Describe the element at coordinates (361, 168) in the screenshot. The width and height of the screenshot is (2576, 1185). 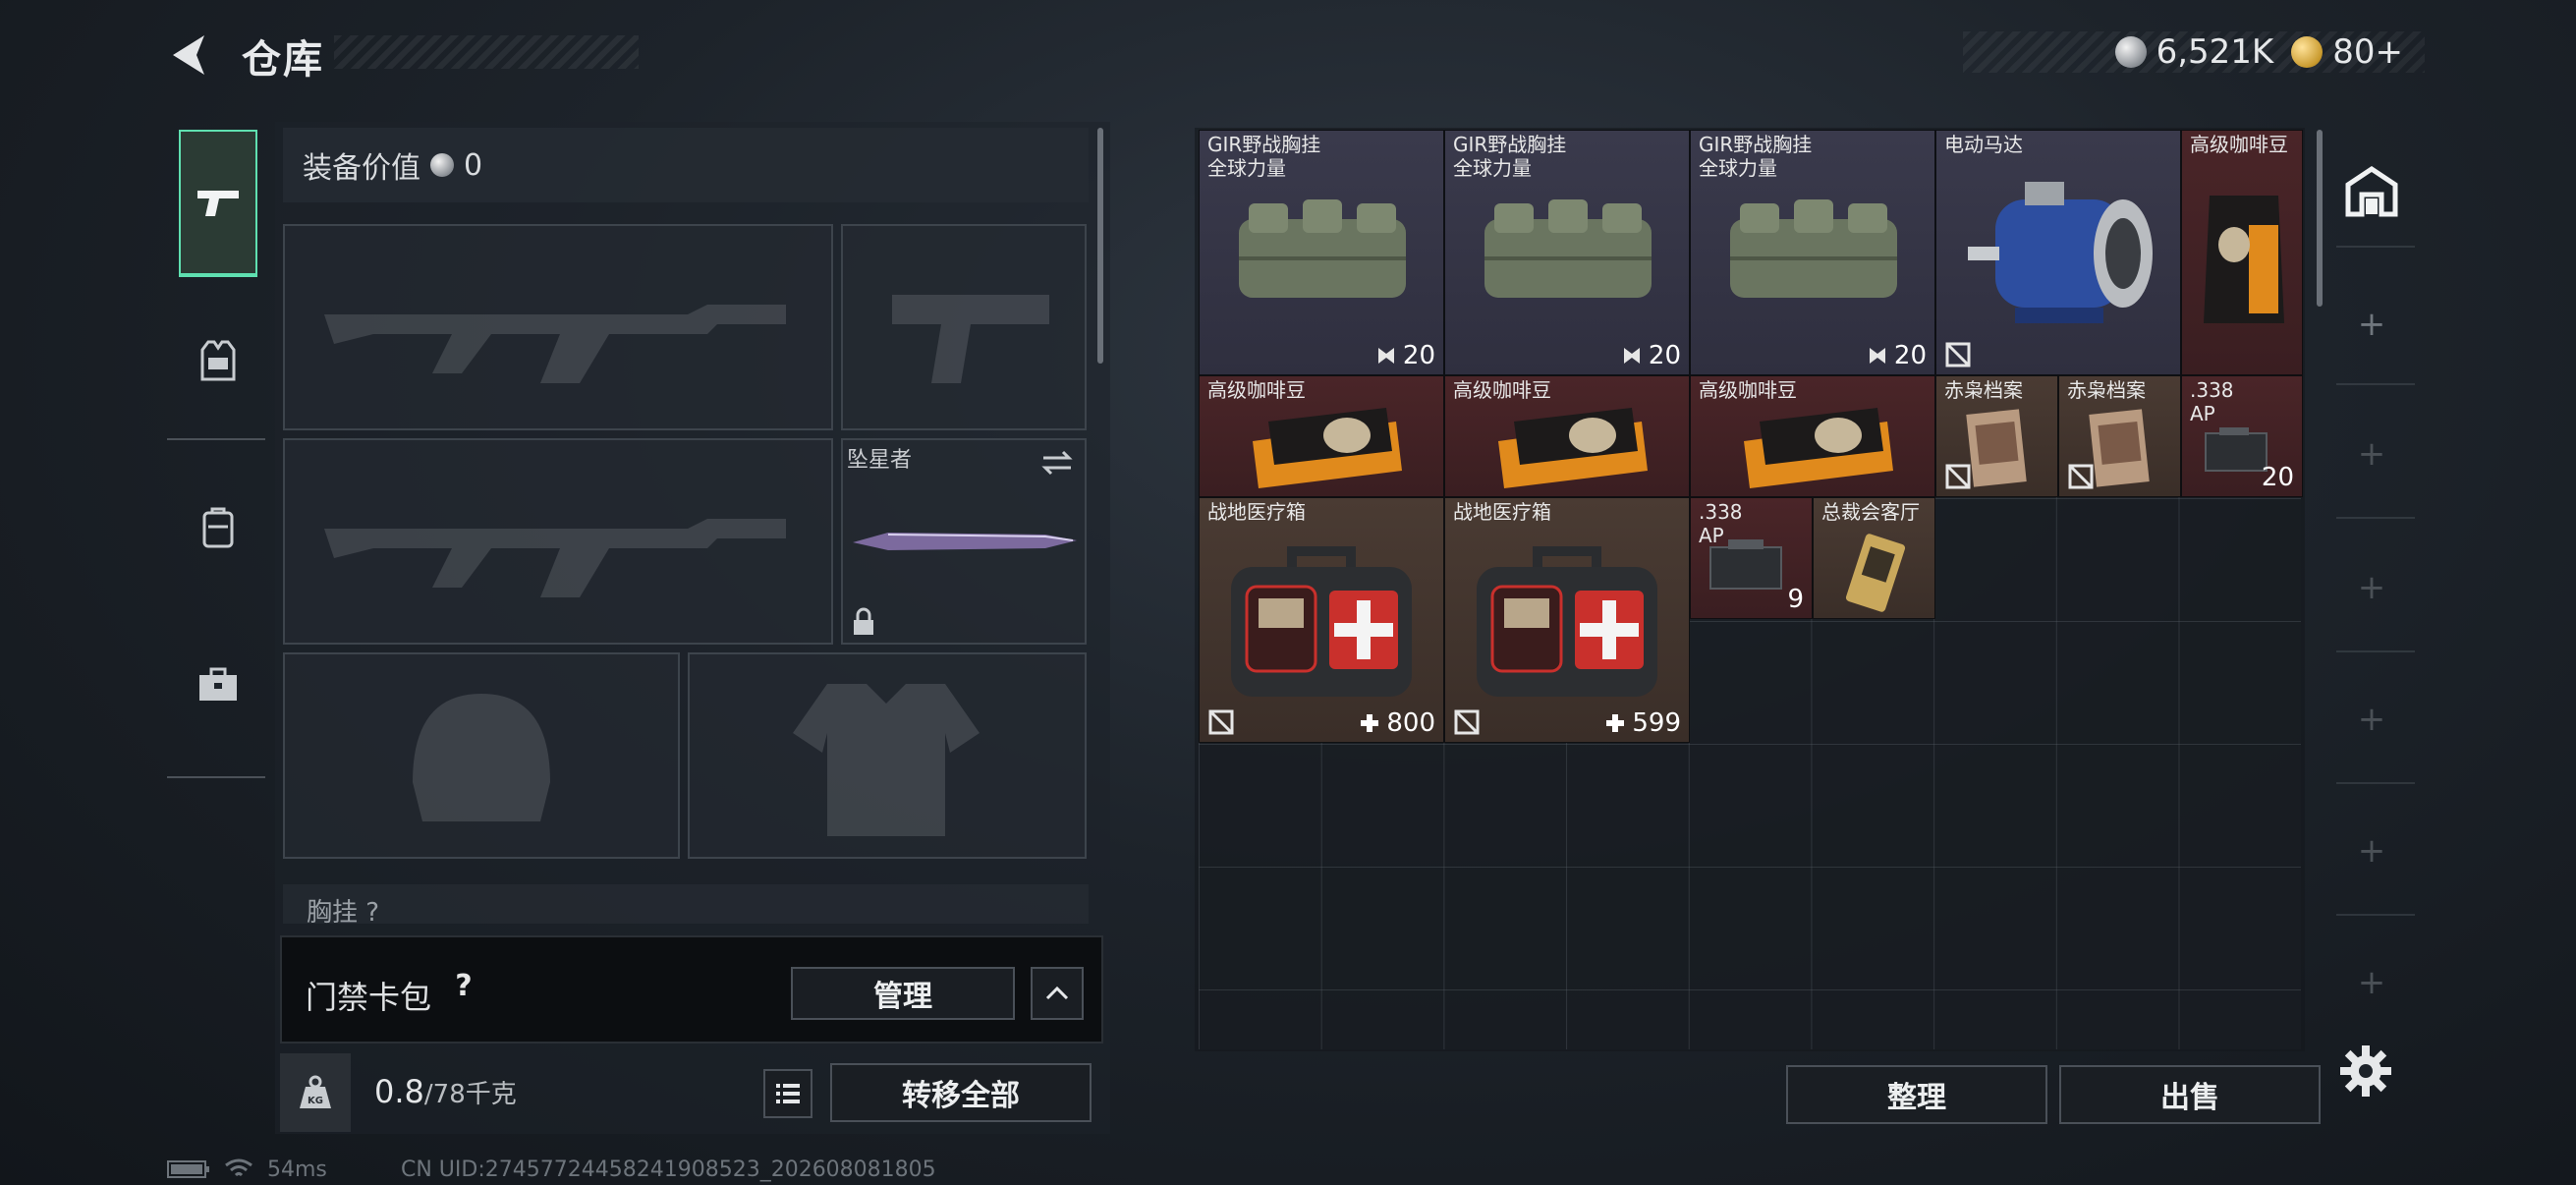
I see `equipment-value-label: 装备价值` at that location.